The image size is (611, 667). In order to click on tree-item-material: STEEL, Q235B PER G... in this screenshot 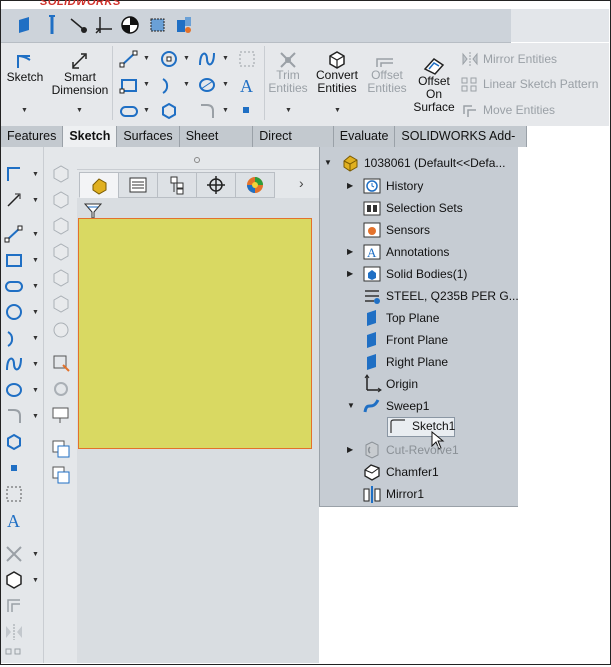, I will do `click(440, 296)`.